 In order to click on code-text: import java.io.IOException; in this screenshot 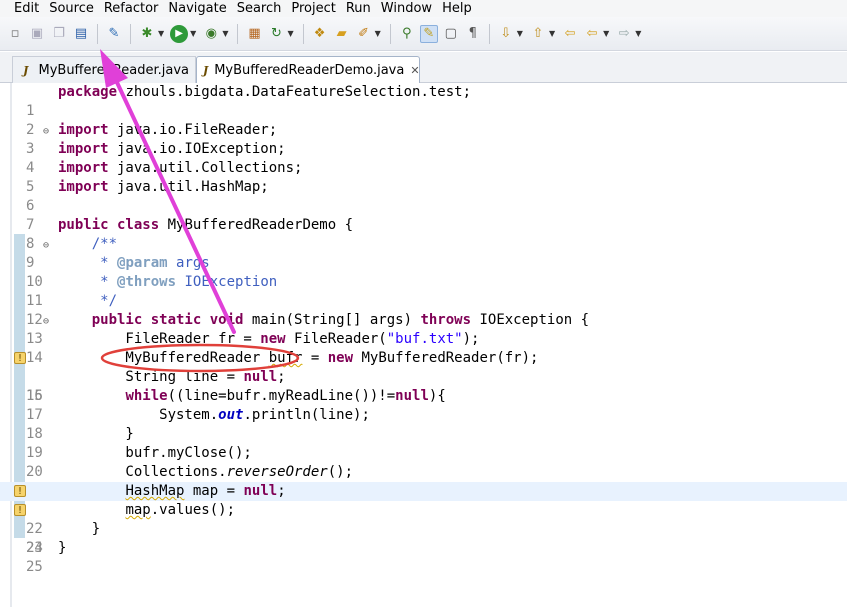, I will do `click(172, 149)`.